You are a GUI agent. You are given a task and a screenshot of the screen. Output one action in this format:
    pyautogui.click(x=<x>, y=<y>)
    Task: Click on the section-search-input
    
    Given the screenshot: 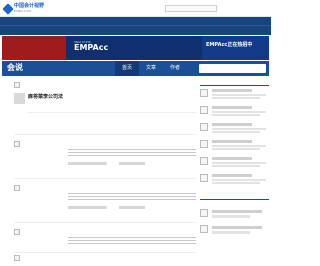 What is the action you would take?
    pyautogui.click(x=232, y=68)
    